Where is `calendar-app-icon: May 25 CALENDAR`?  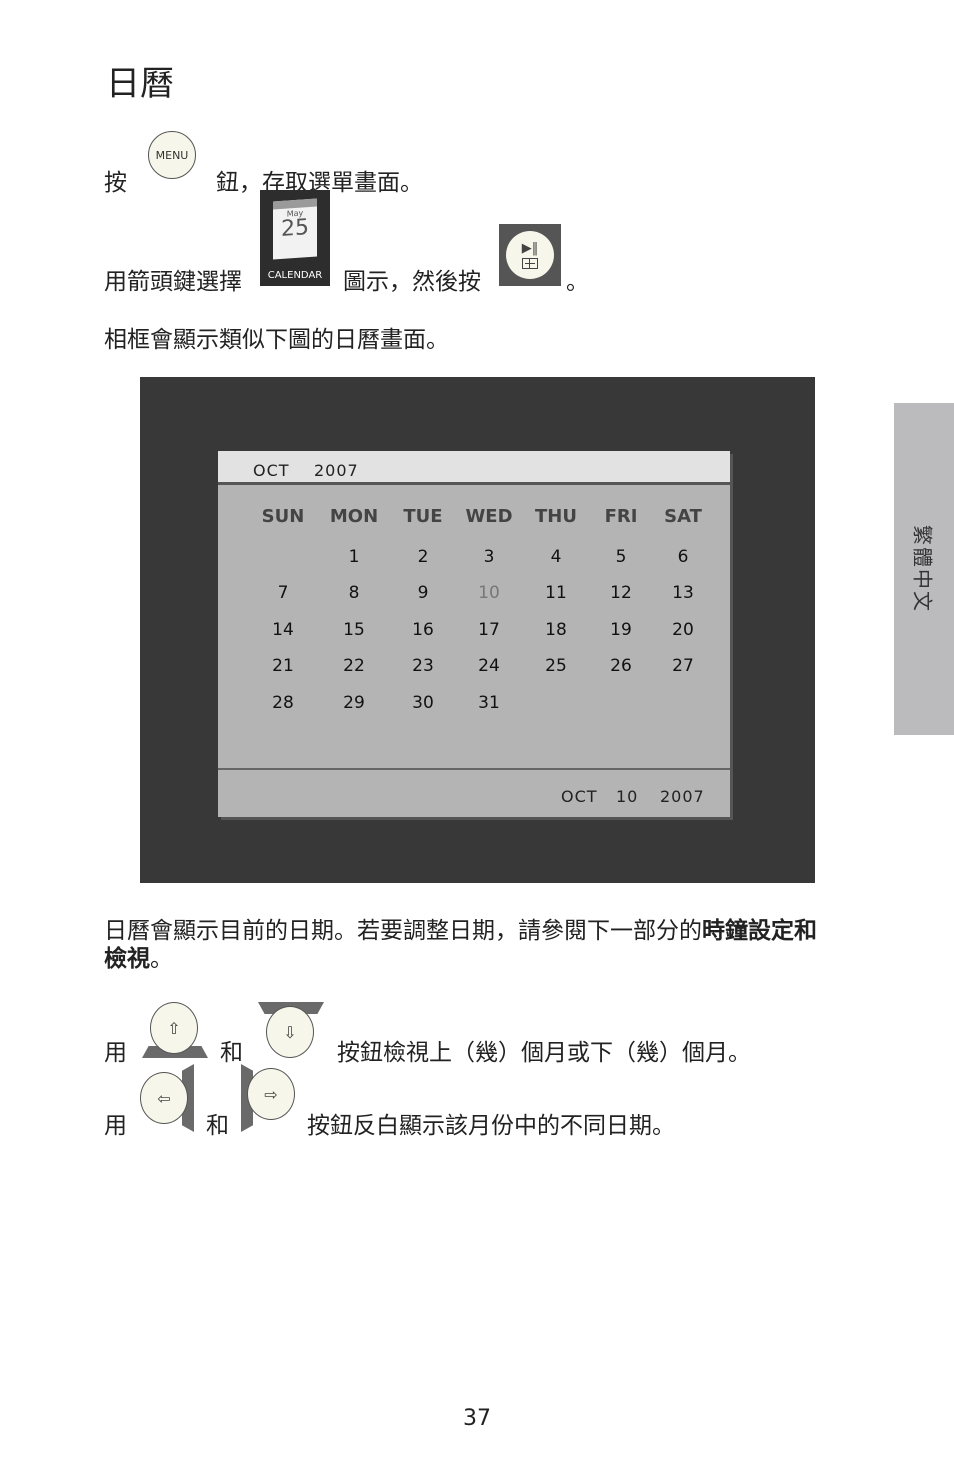
calendar-app-icon: May 25 CALENDAR is located at coordinates (295, 238).